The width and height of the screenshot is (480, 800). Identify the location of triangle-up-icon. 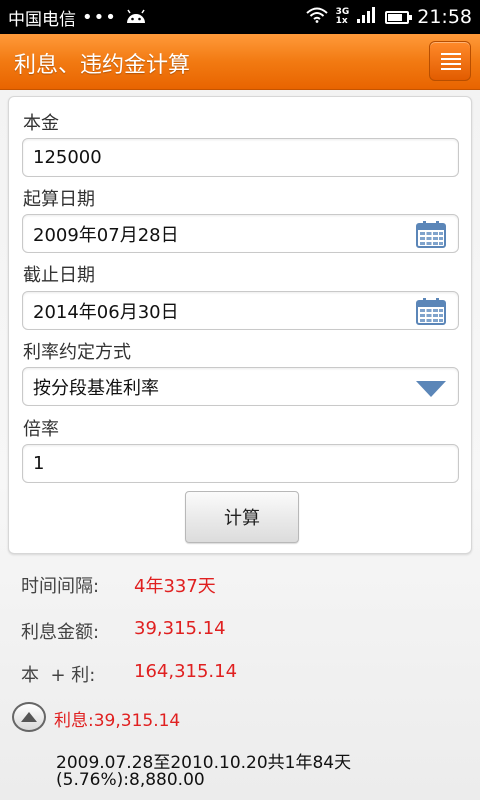
(29, 717).